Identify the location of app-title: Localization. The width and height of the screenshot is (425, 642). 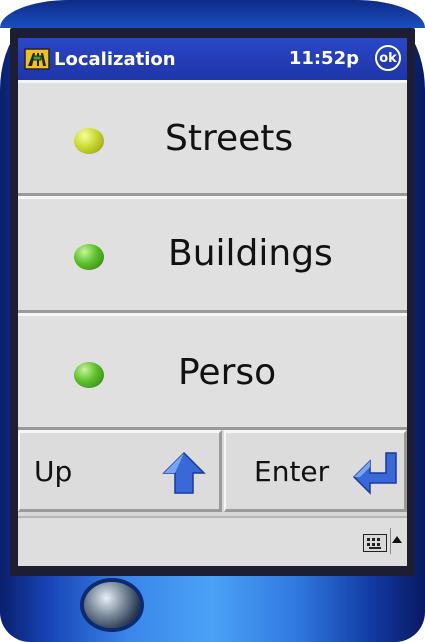
(115, 59).